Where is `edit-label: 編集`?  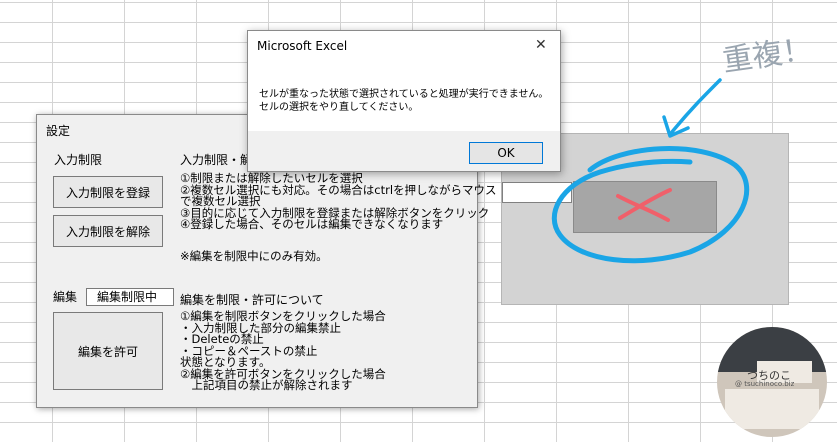 edit-label: 編集 is located at coordinates (65, 297).